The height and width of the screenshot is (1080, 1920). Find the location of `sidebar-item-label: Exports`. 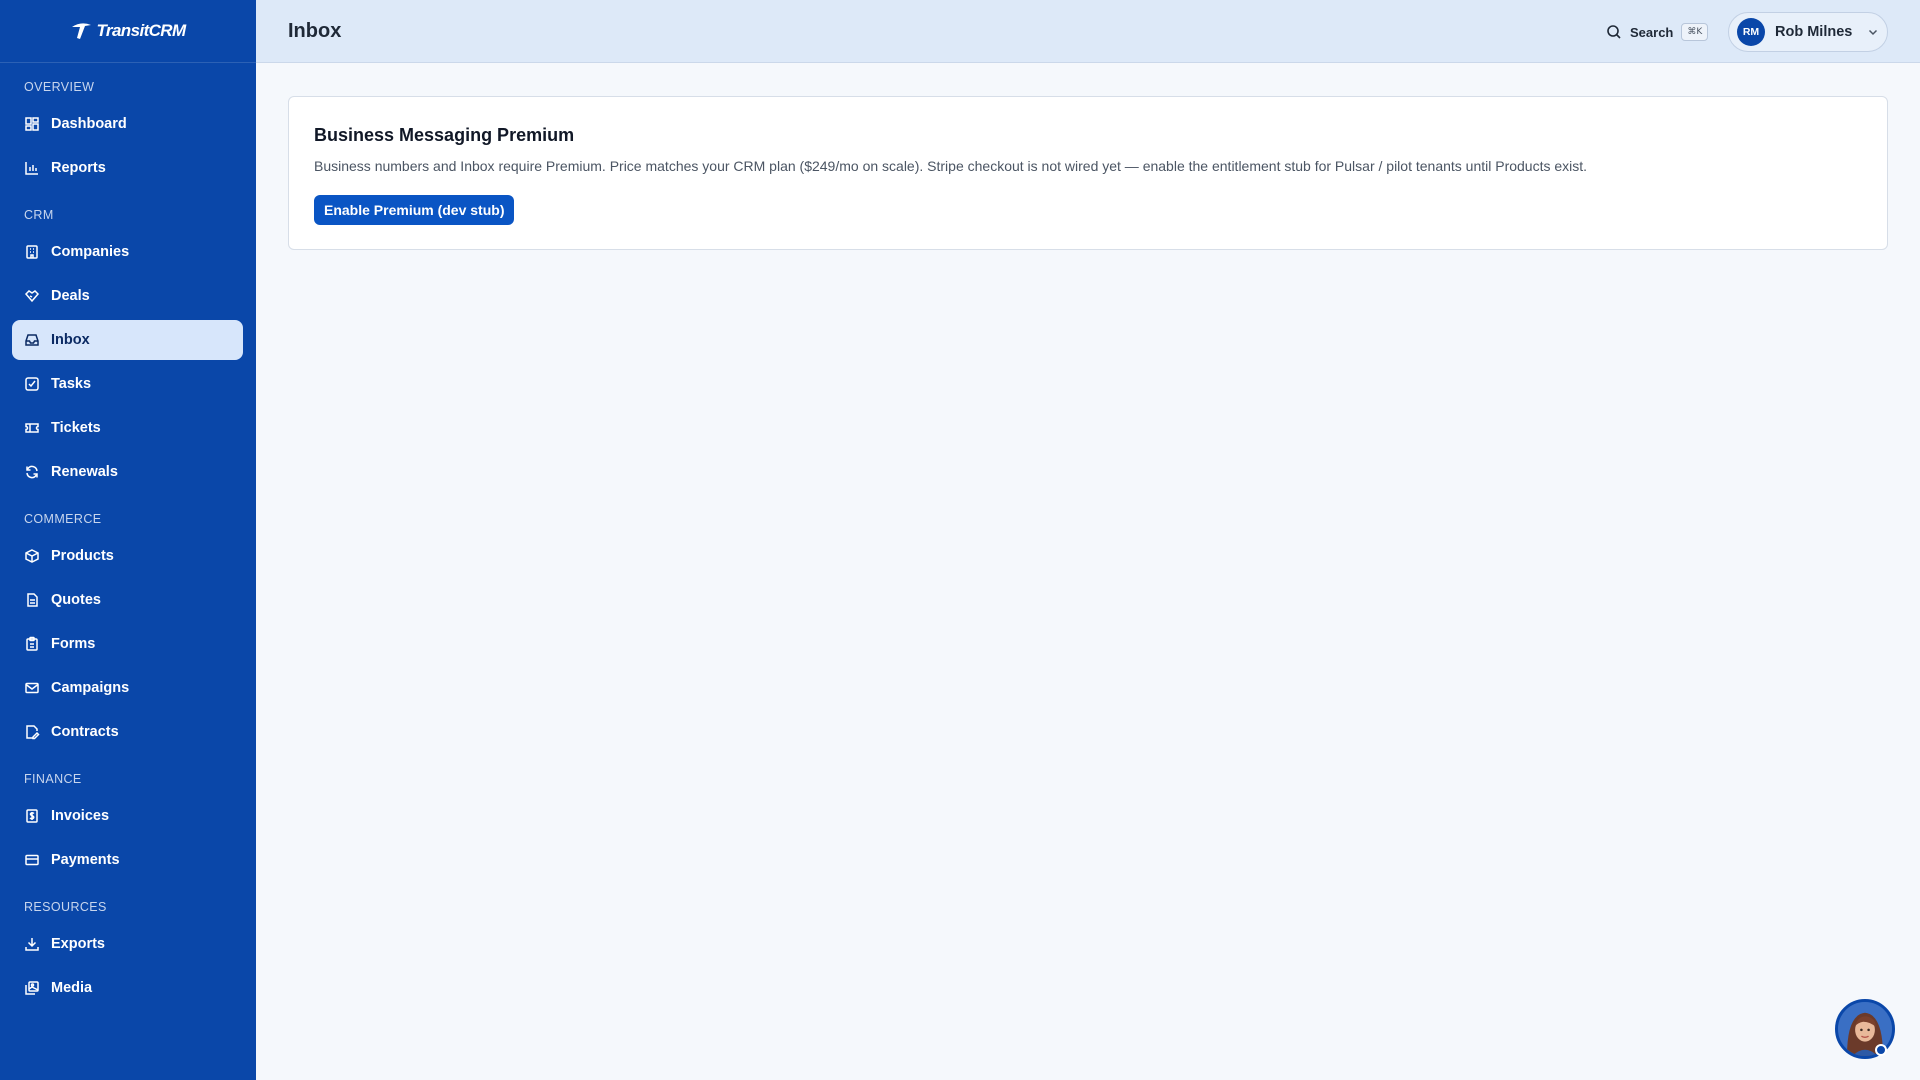

sidebar-item-label: Exports is located at coordinates (78, 944).